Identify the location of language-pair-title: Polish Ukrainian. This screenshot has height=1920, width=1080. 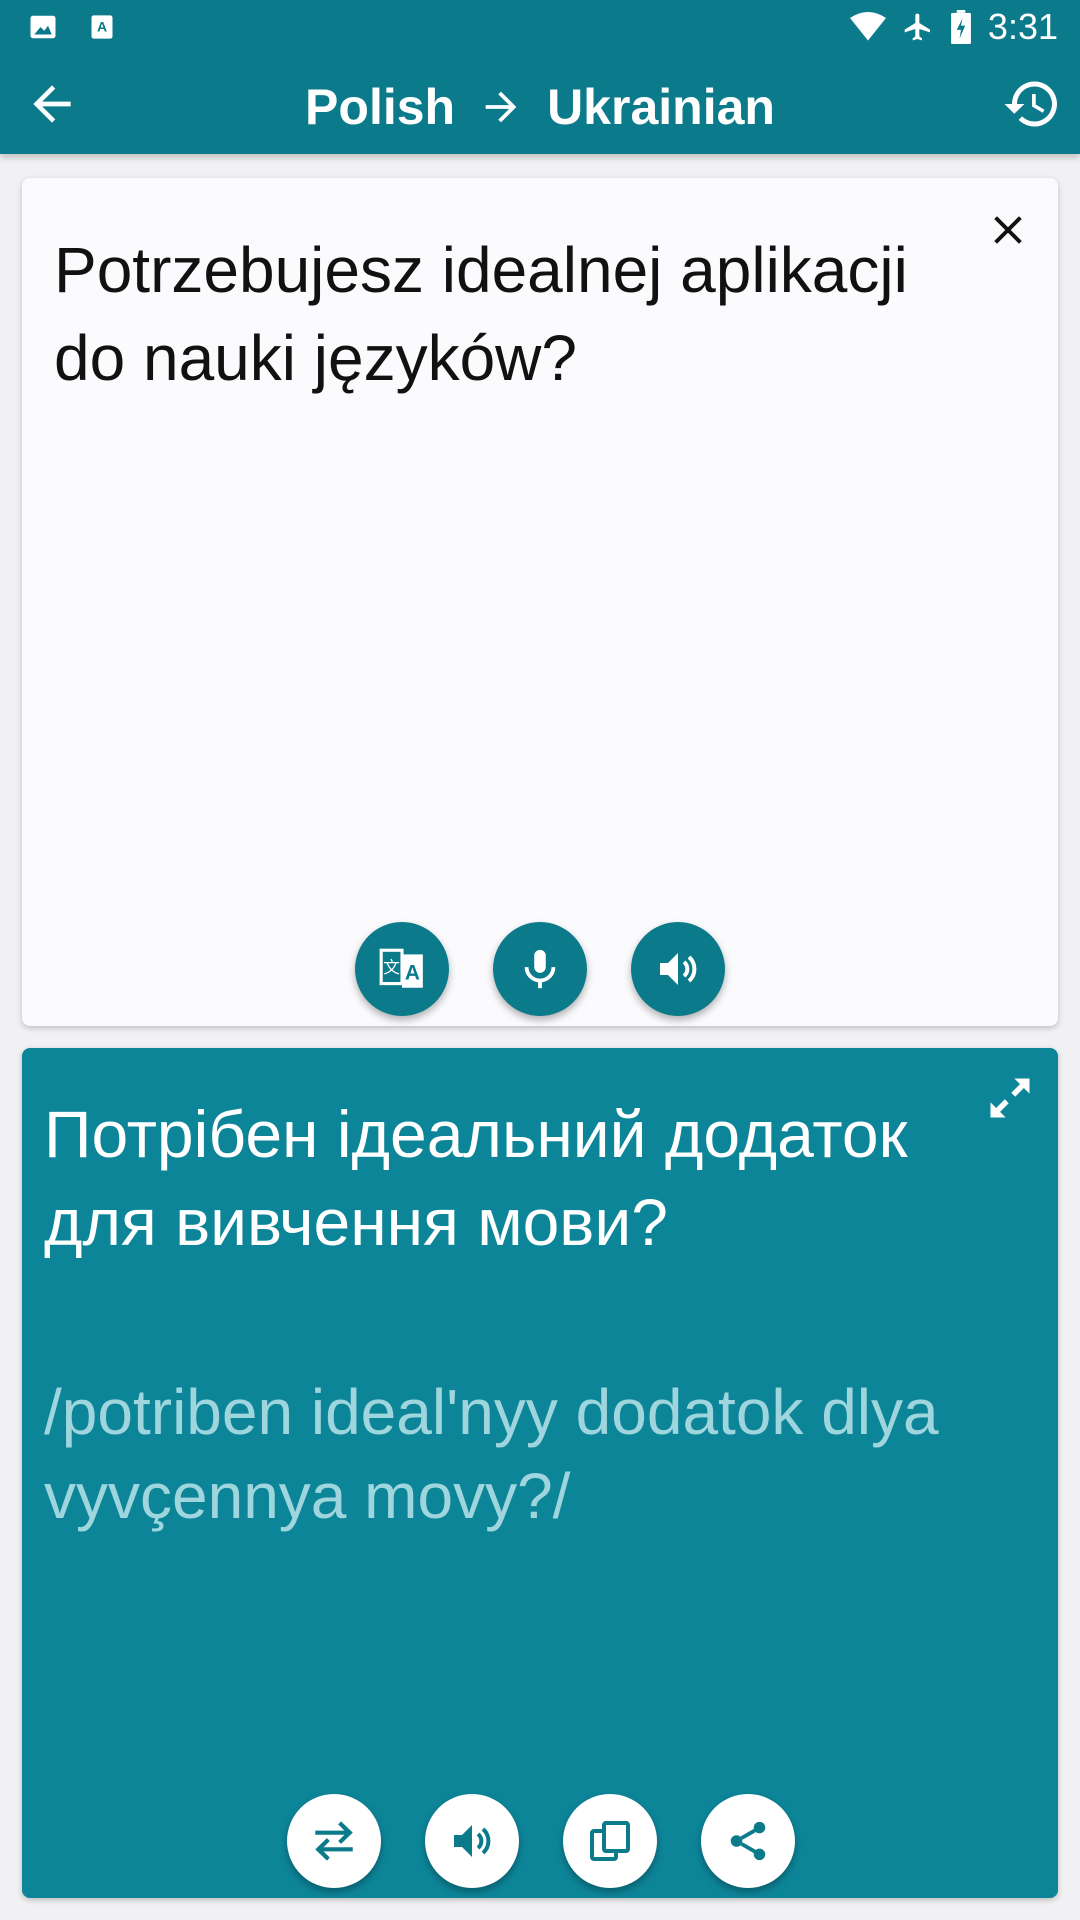
(540, 107).